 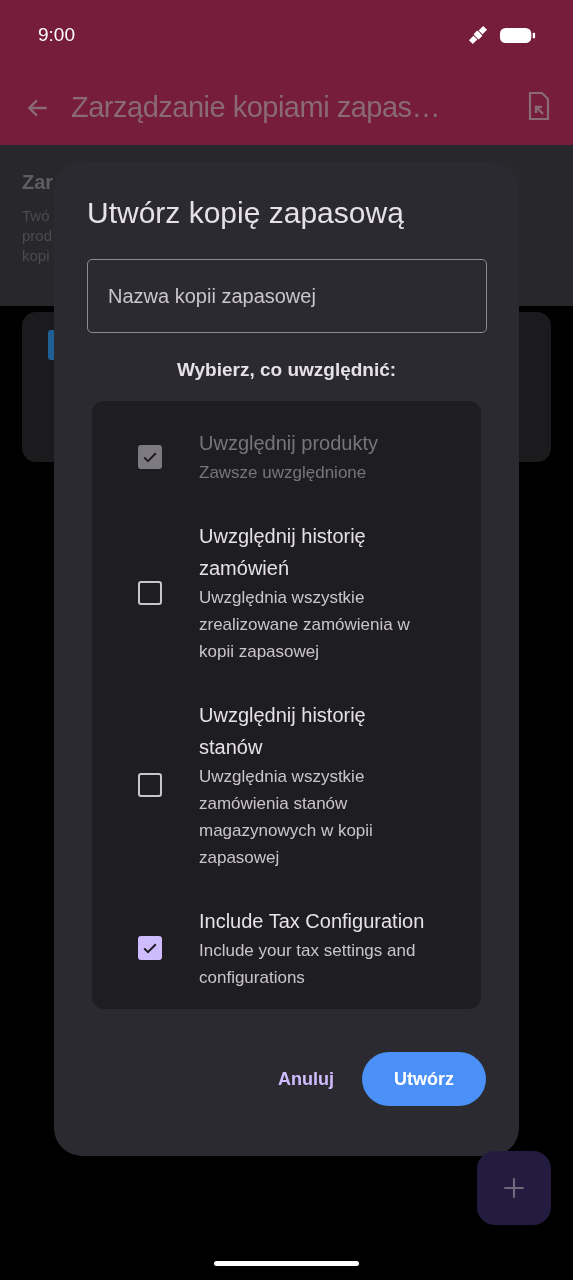 I want to click on option-title: Uwzględnij historię zamówień, so click(x=283, y=552).